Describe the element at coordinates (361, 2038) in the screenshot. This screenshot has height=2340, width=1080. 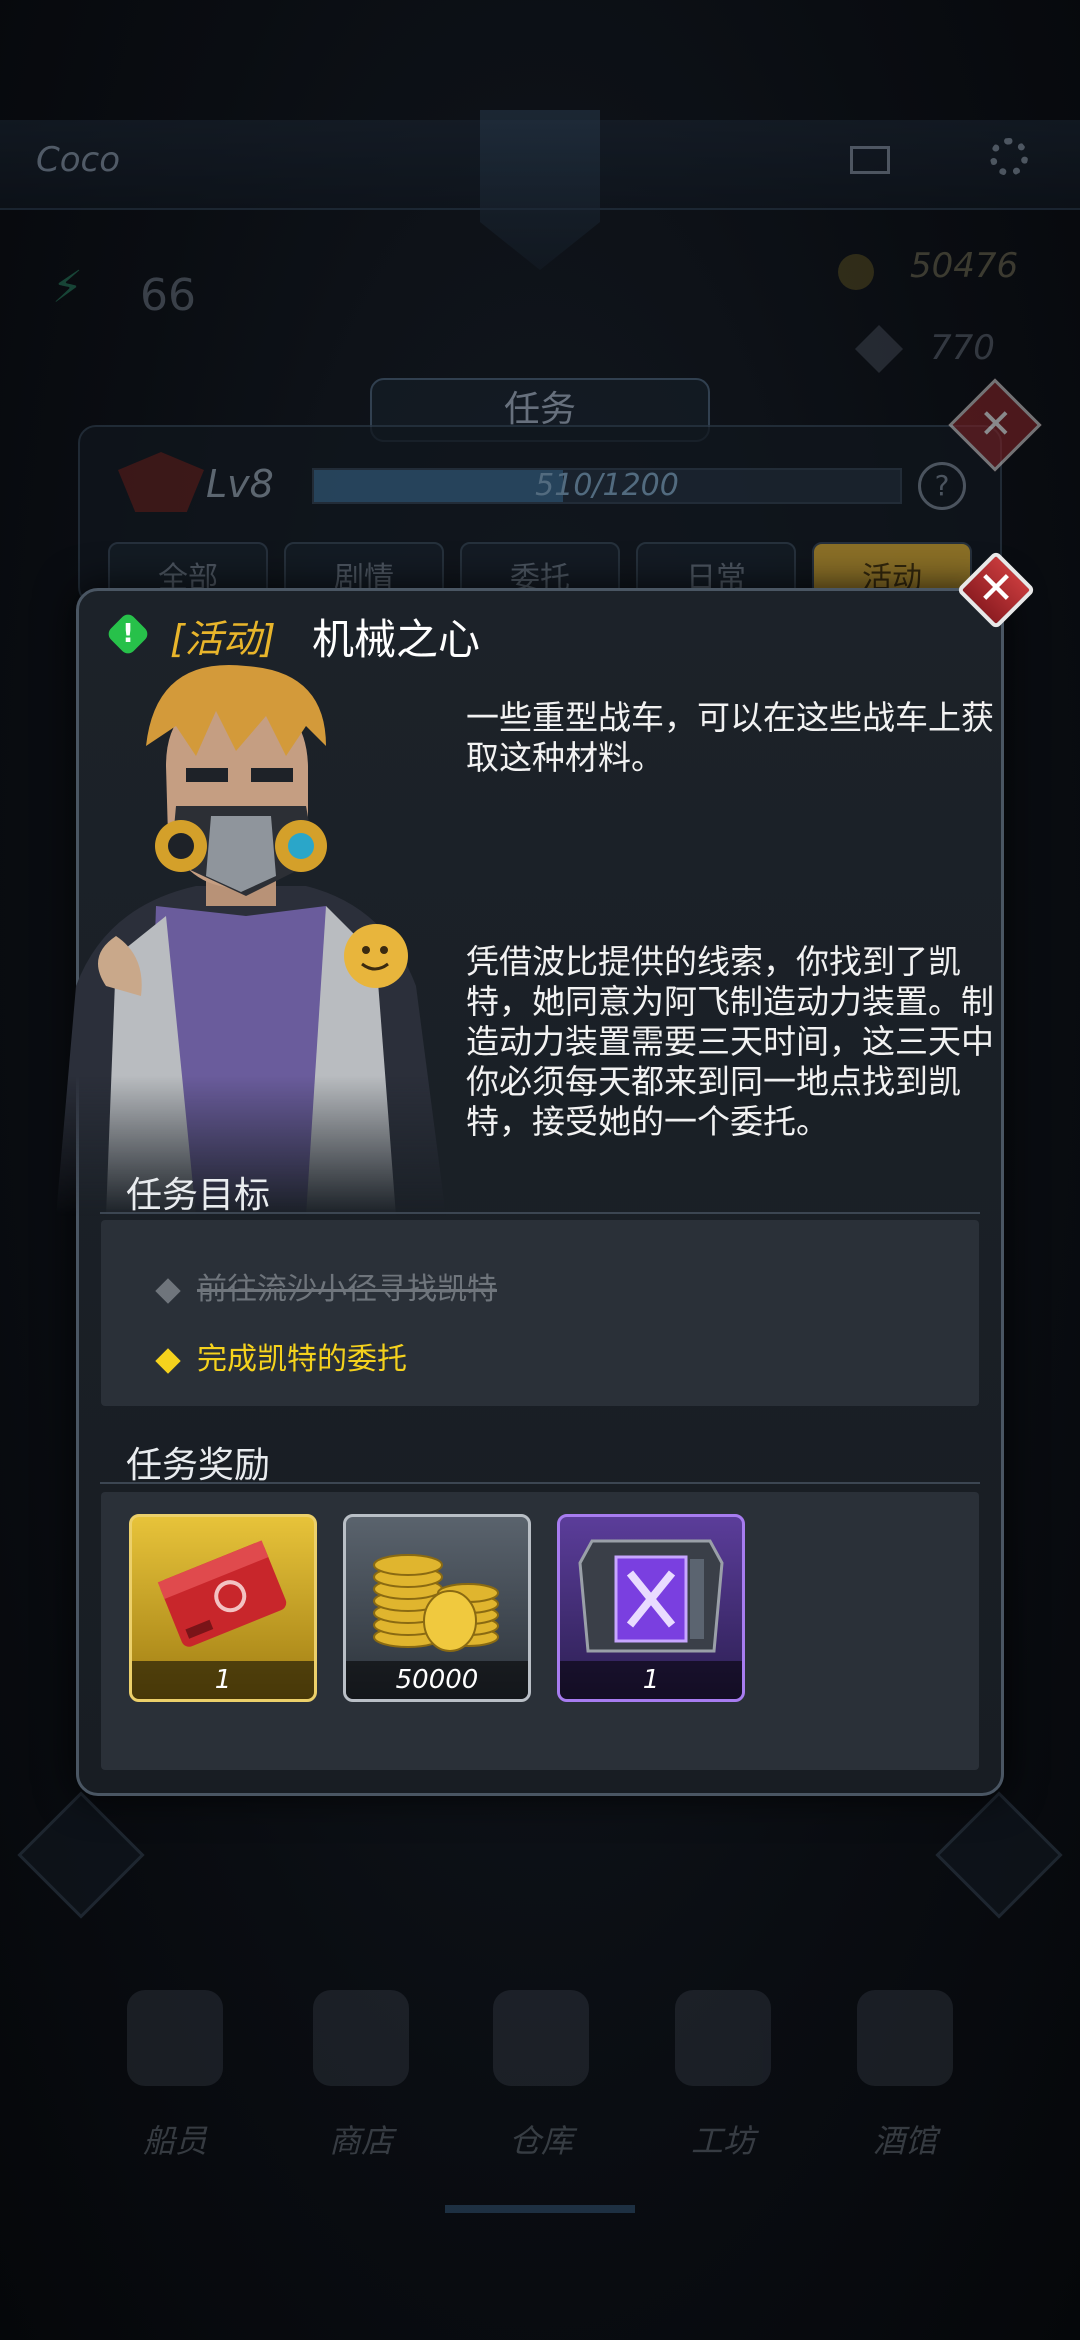
I see `shop-icon` at that location.